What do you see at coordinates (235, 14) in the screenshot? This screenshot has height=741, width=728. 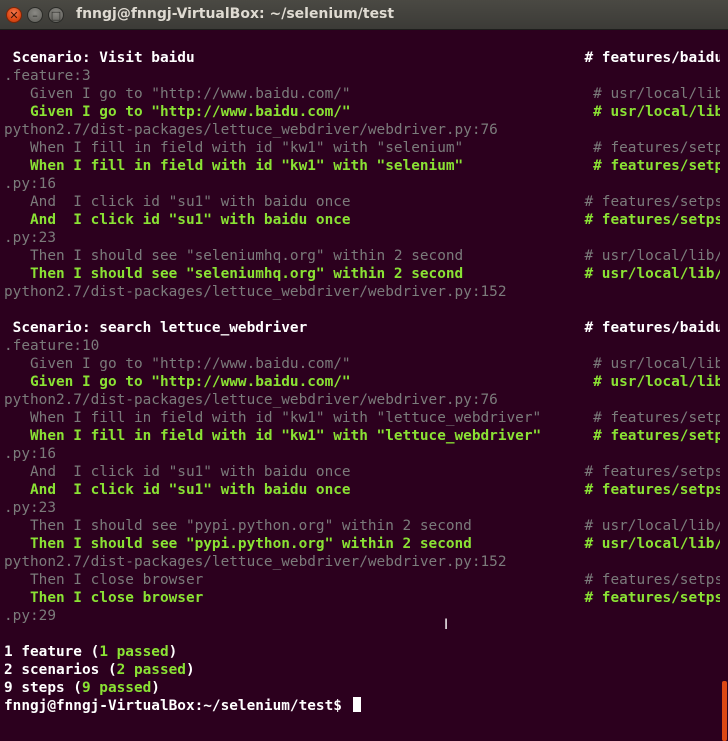 I see `window-title: fnngj@fnngj-VirtualBox: ~/selenium/test` at bounding box center [235, 14].